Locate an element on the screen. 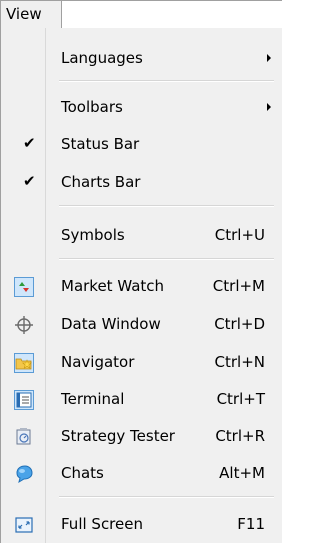 The width and height of the screenshot is (320, 543). terminal-icon is located at coordinates (24, 400).